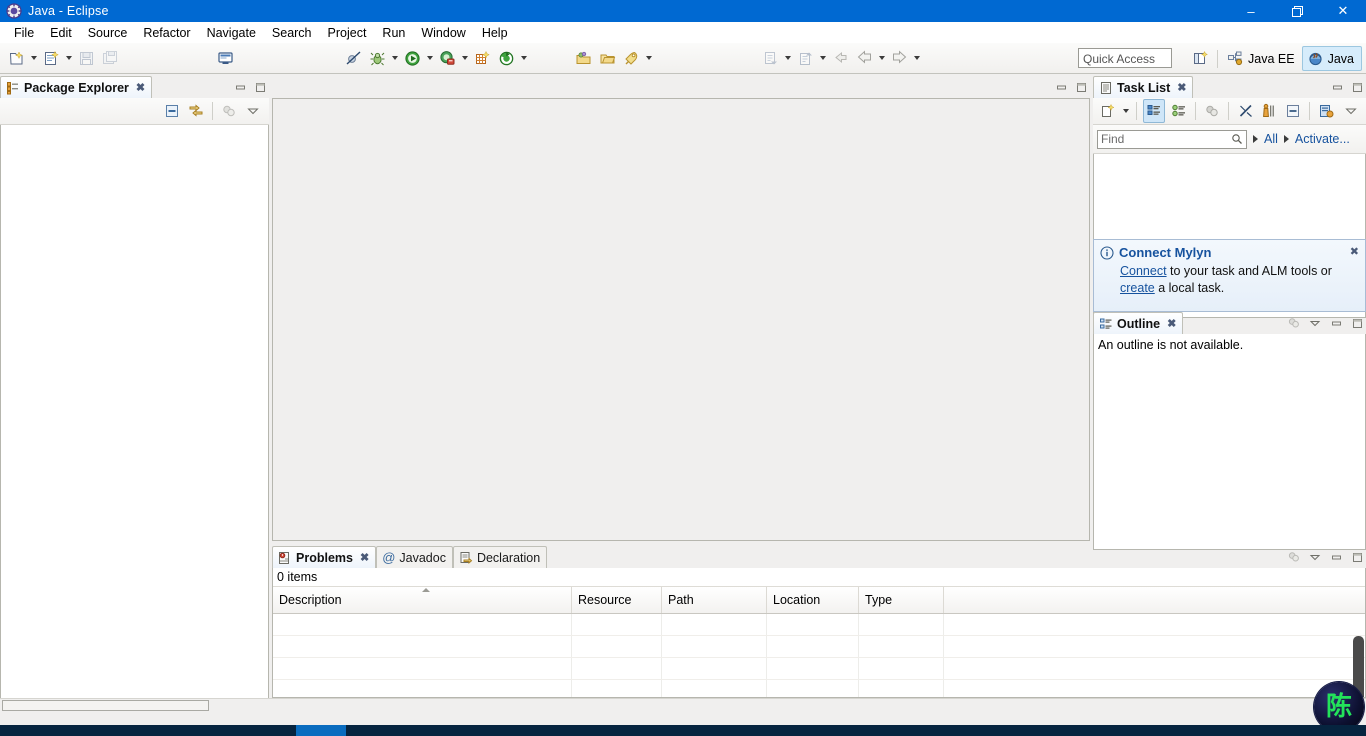 This screenshot has height=736, width=1366. I want to click on mylyn-create-link: create, so click(1137, 288).